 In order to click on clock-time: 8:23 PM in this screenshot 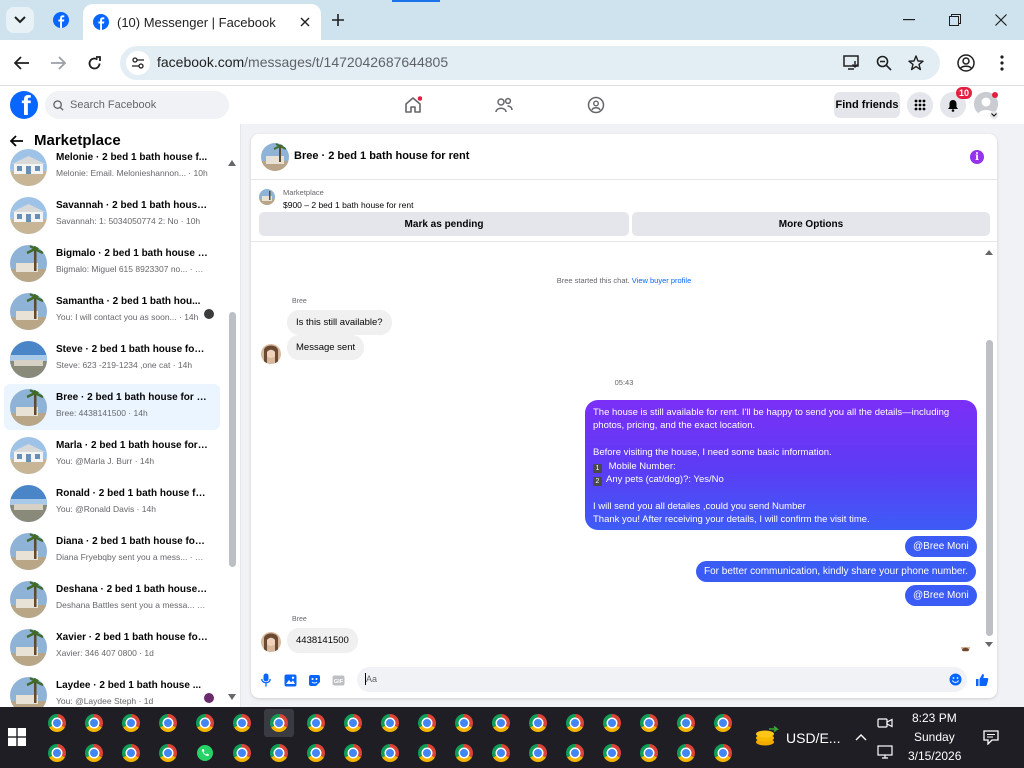, I will do `click(934, 718)`.